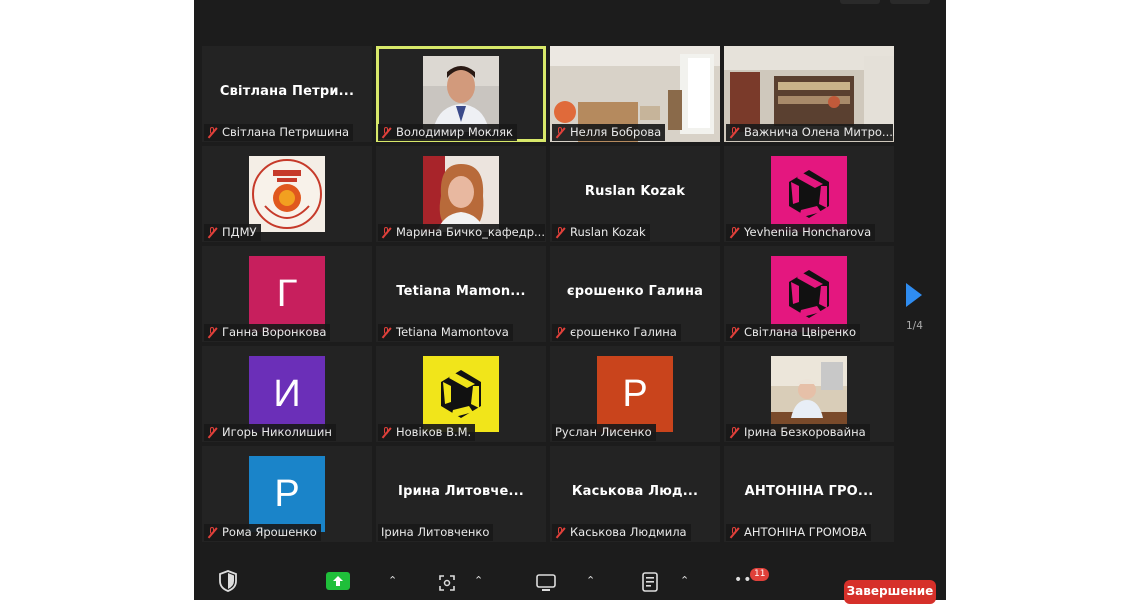  I want to click on participant-tile: Tetiana Mamon... Tetiana Mamontova, so click(461, 294).